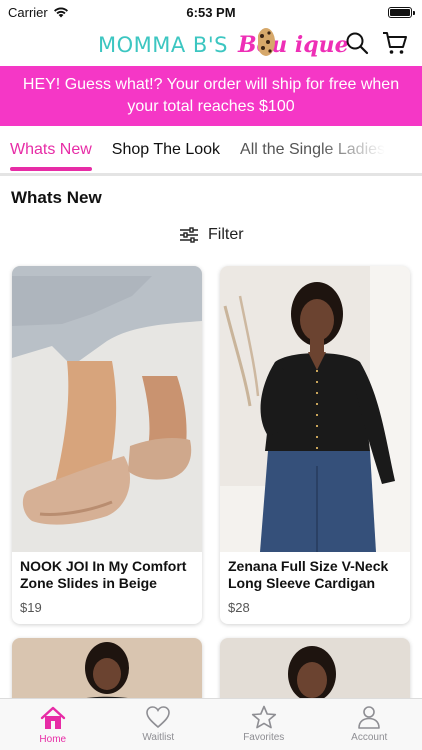  I want to click on brand-logo: MOMMA B'S Bou ique, so click(223, 45).